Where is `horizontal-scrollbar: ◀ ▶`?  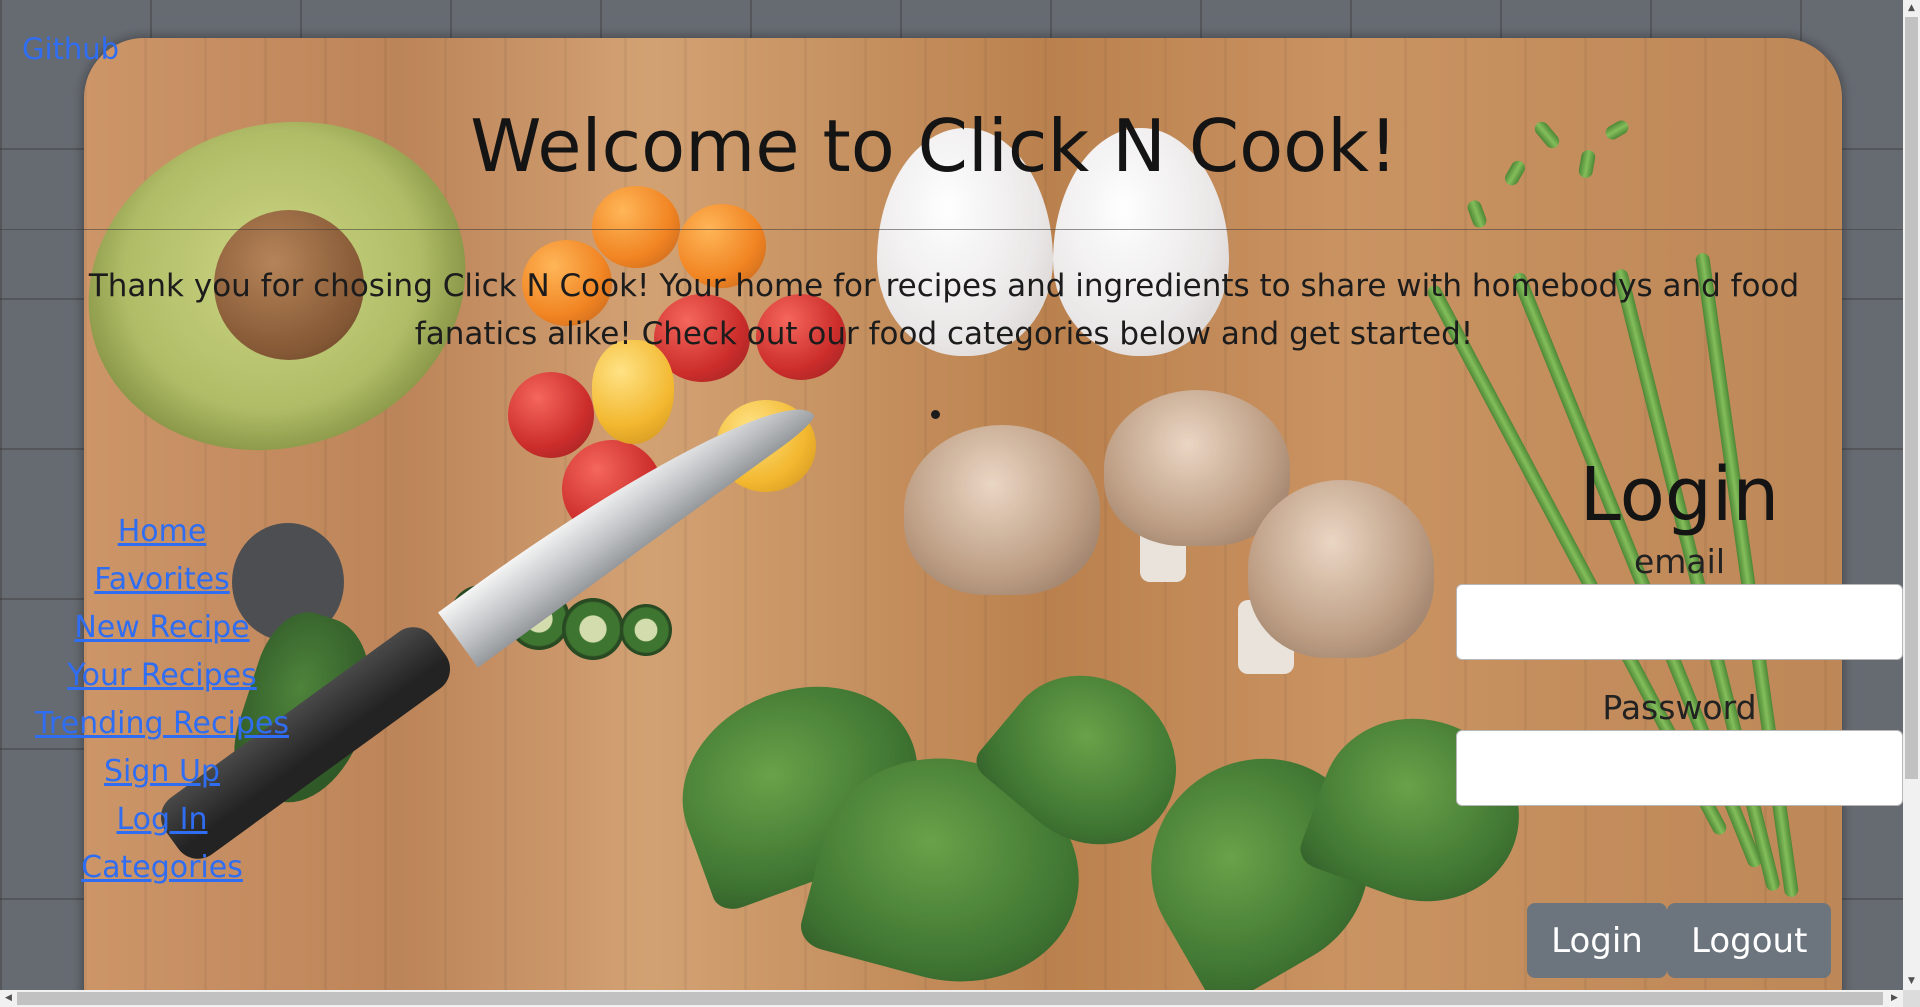
horizontal-scrollbar: ◀ ▶ is located at coordinates (951, 998).